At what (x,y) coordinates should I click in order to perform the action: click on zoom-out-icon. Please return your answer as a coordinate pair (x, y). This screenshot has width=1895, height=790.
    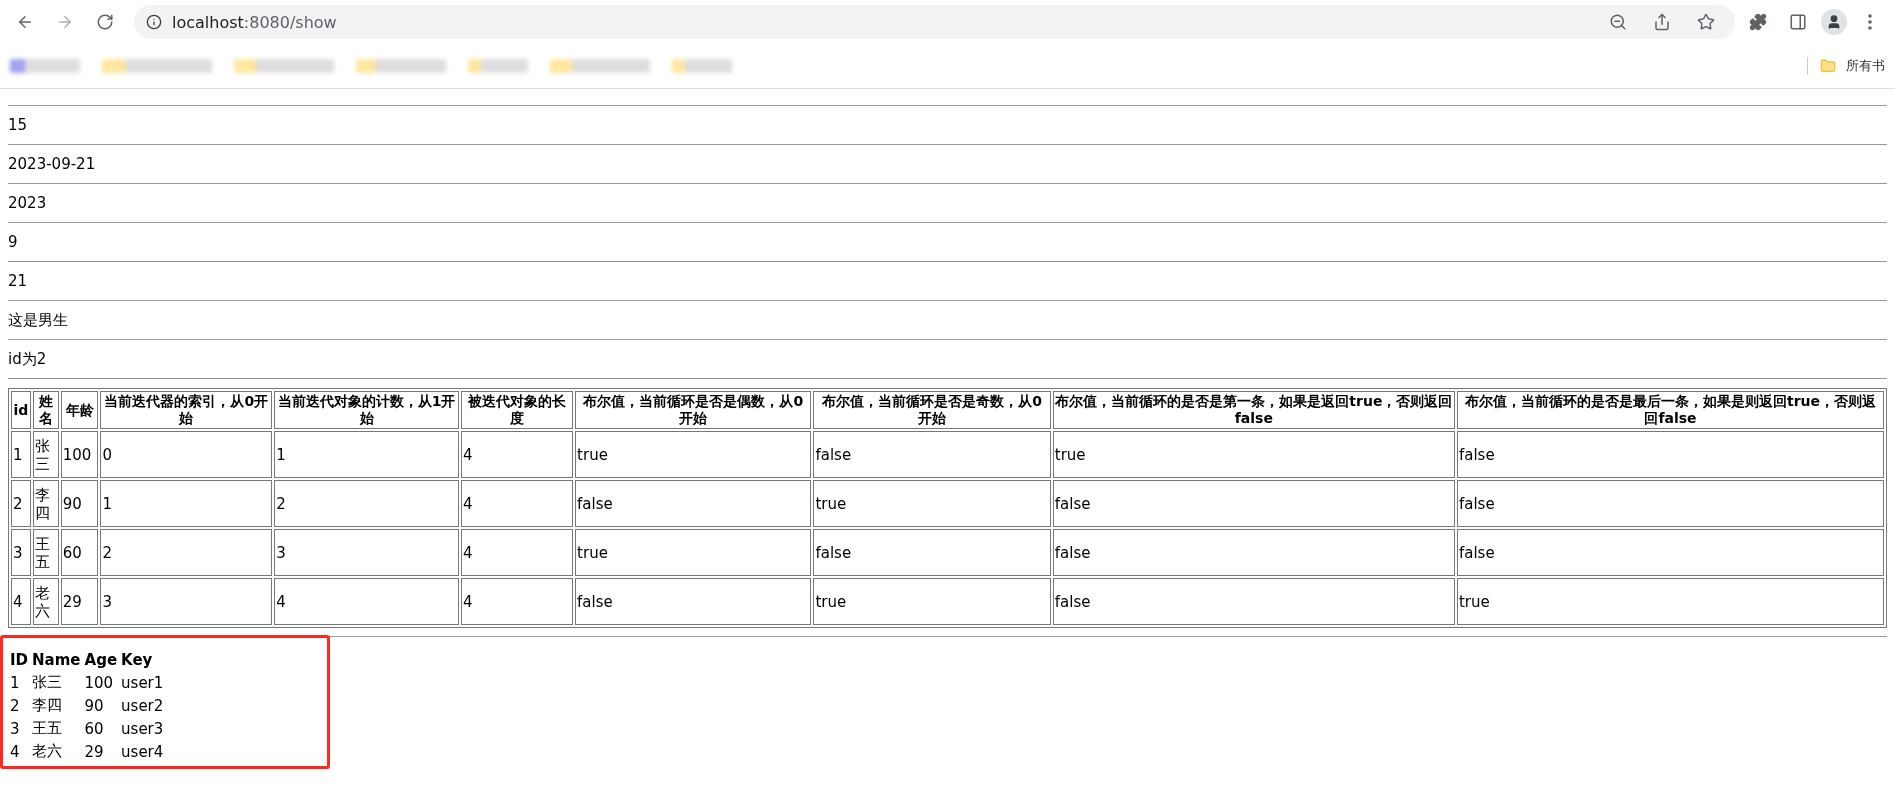
    Looking at the image, I should click on (1618, 22).